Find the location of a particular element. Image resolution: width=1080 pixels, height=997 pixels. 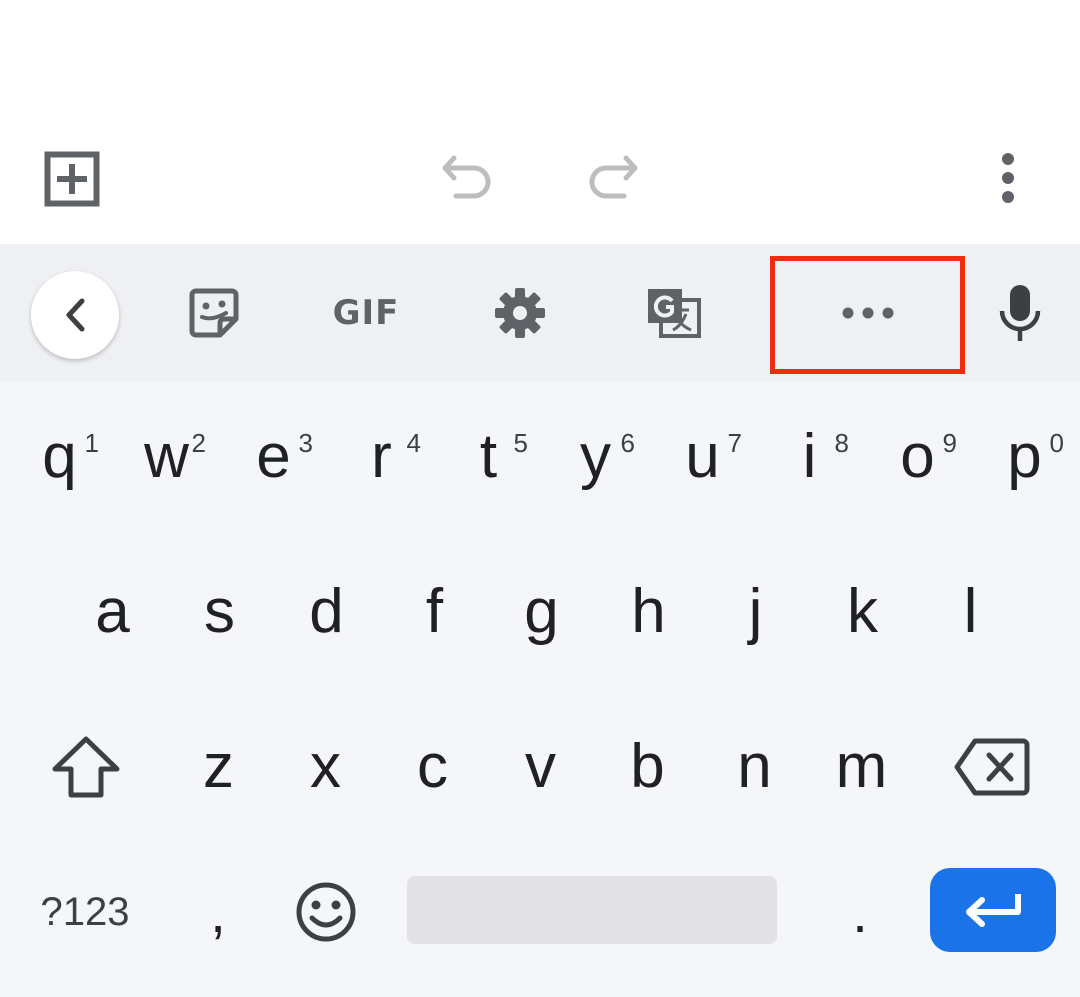

key-c: c is located at coordinates (432, 767).